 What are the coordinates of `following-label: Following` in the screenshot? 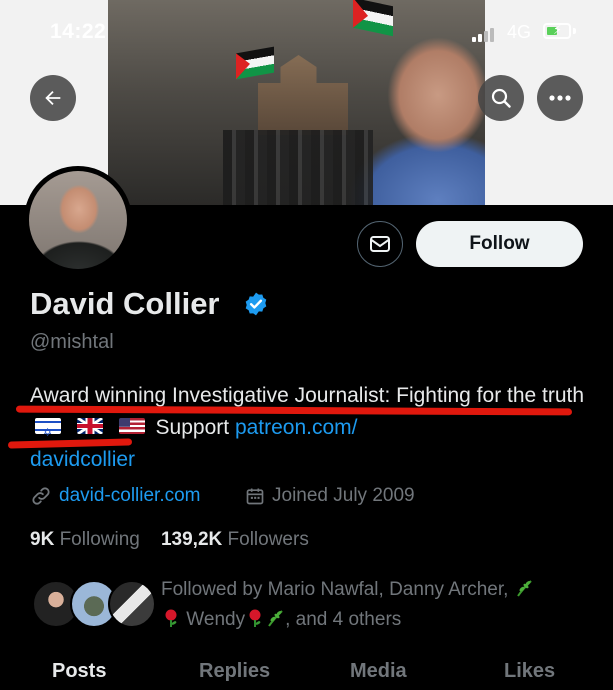 It's located at (99, 539).